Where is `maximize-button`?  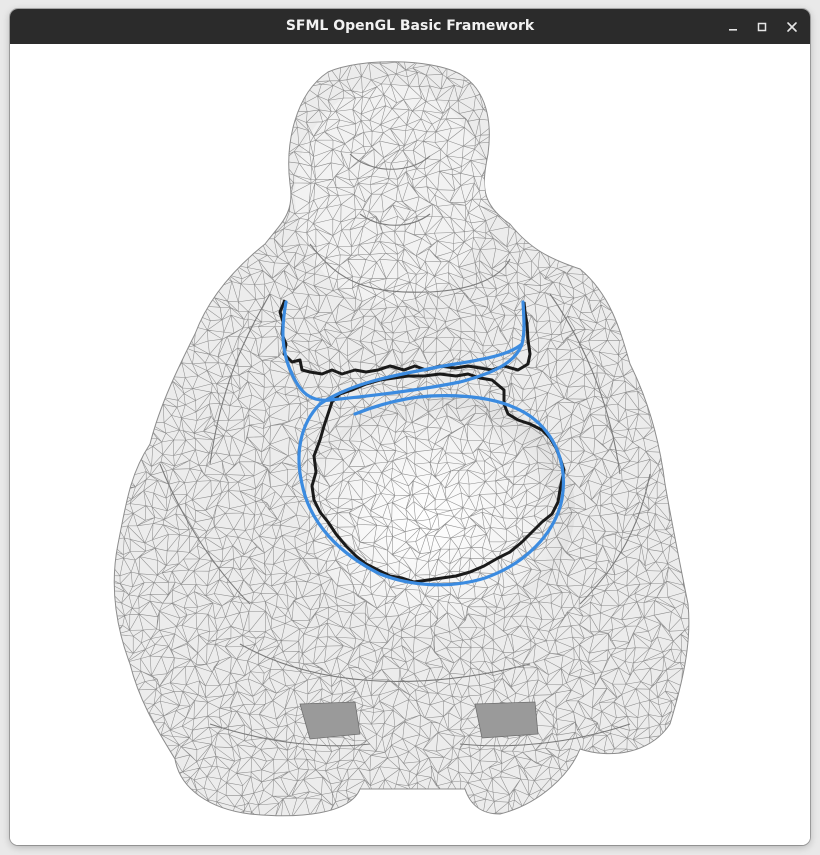 maximize-button is located at coordinates (762, 27).